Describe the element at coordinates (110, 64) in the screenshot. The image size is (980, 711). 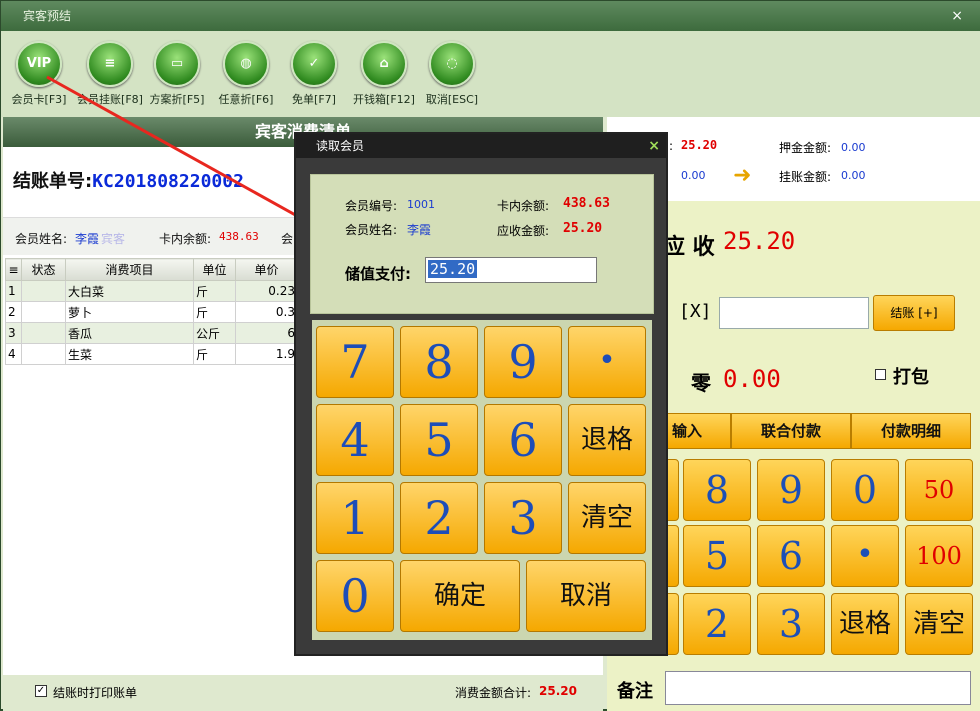
I see `member-credit-icon: ≡` at that location.